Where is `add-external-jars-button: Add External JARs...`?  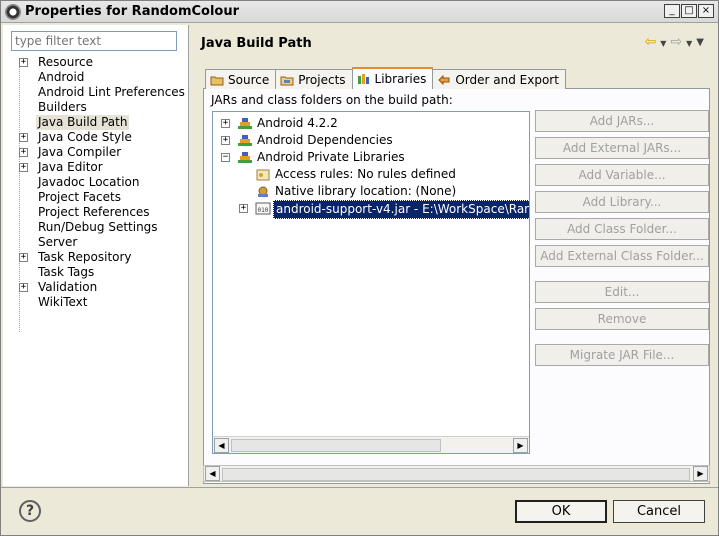 add-external-jars-button: Add External JARs... is located at coordinates (622, 148).